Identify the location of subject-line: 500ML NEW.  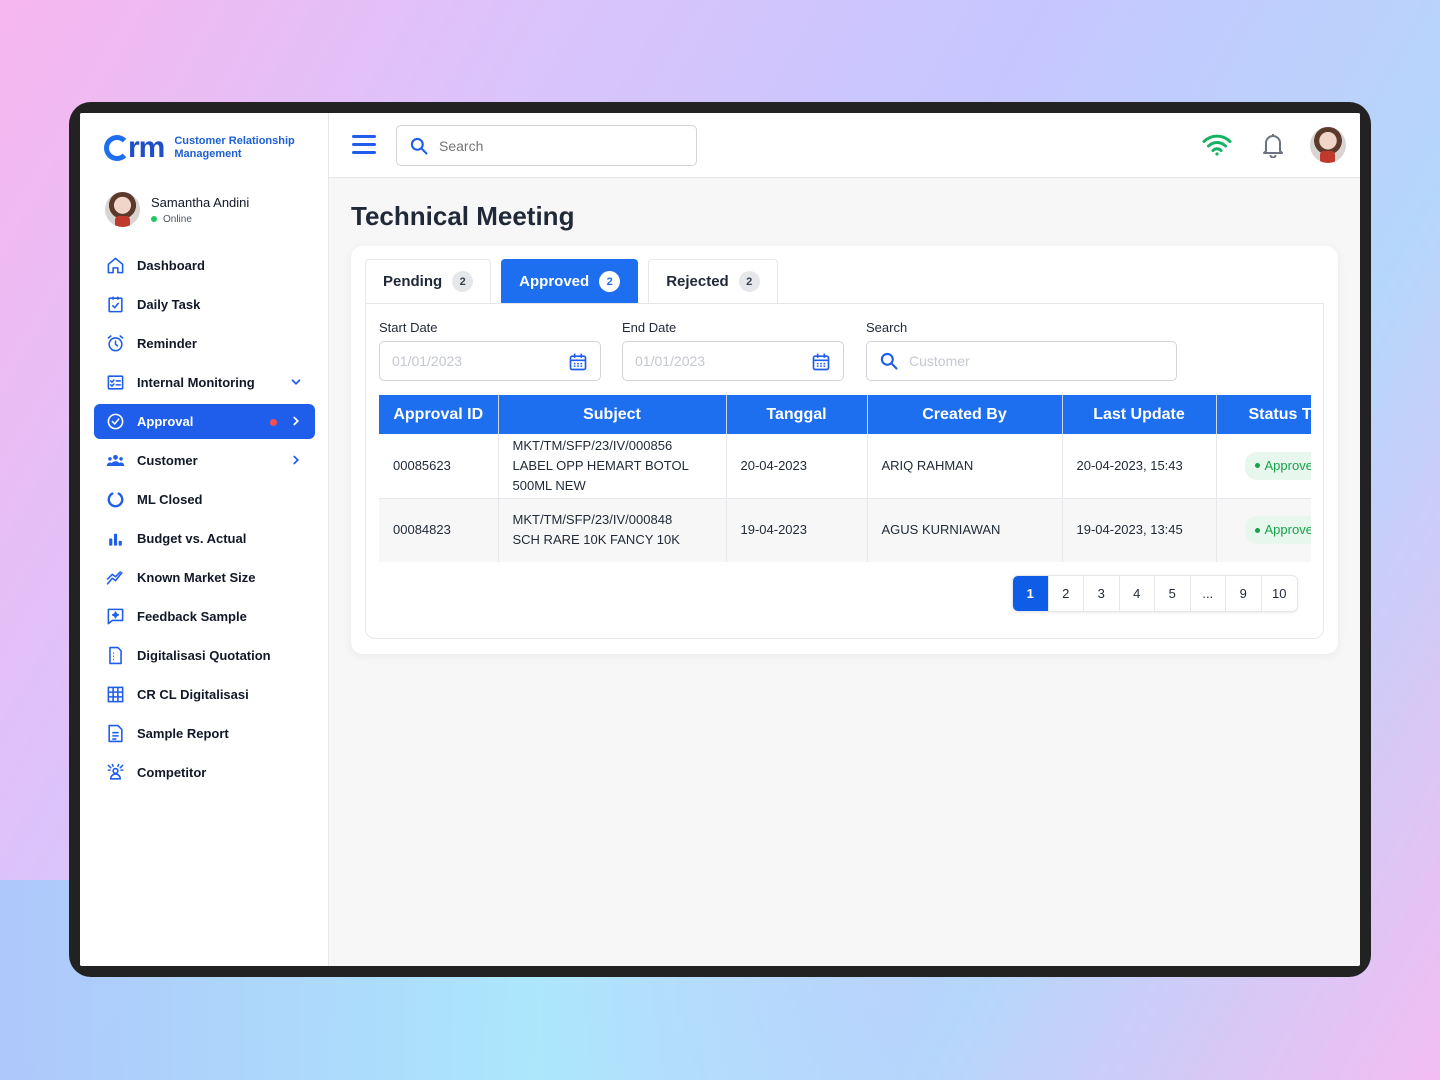
(549, 485).